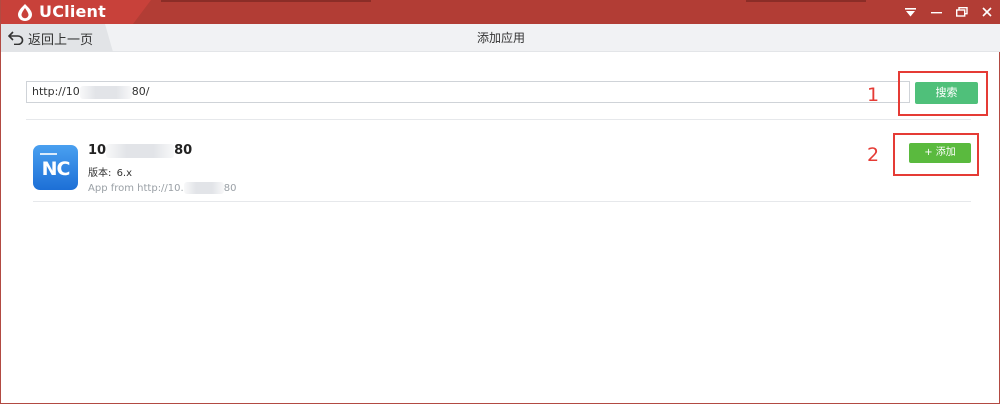 Image resolution: width=1000 pixels, height=404 pixels. What do you see at coordinates (873, 155) in the screenshot?
I see `annotation-number-2: 2` at bounding box center [873, 155].